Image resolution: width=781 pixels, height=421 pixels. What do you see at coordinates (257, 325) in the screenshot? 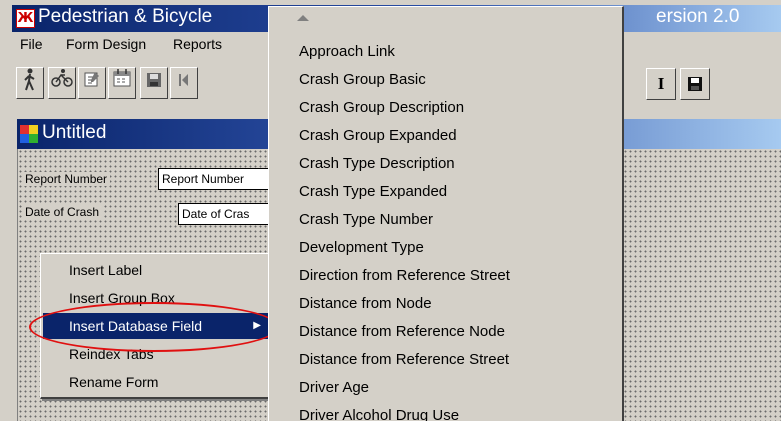
I see `submenu-arrow-icon: ▶` at bounding box center [257, 325].